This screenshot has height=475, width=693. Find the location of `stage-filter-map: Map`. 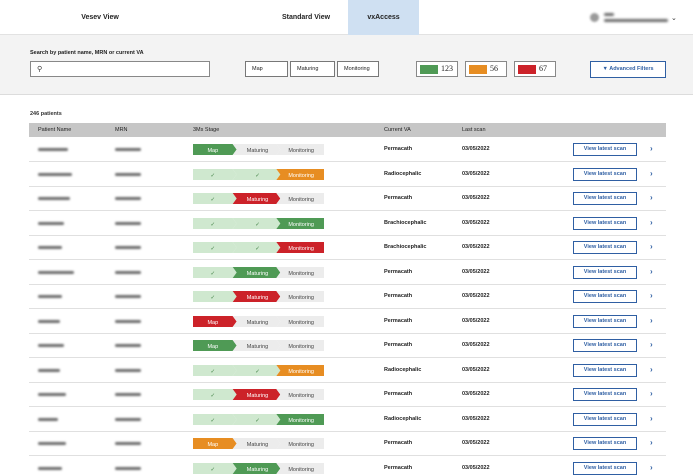

stage-filter-map: Map is located at coordinates (266, 69).